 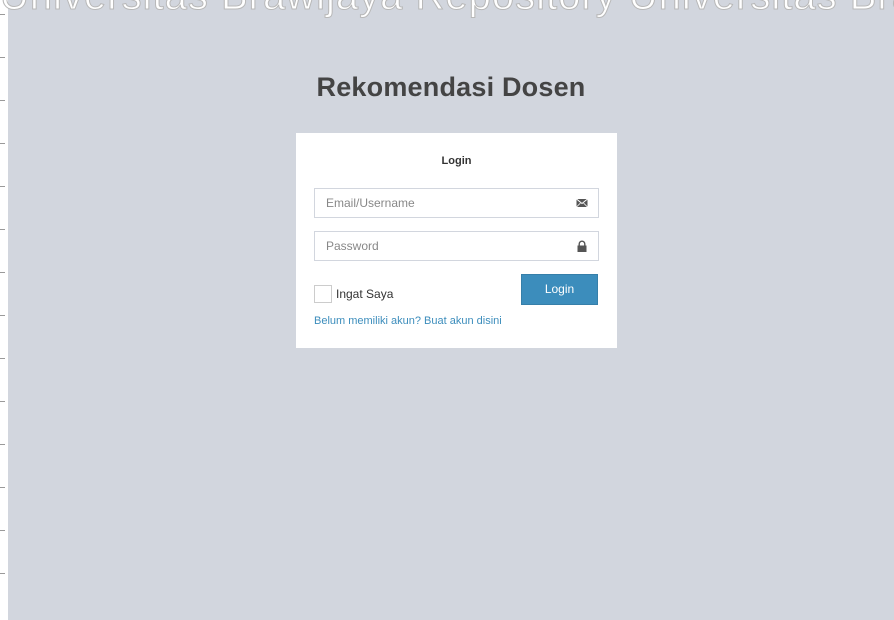 I want to click on password-field, so click(x=456, y=246).